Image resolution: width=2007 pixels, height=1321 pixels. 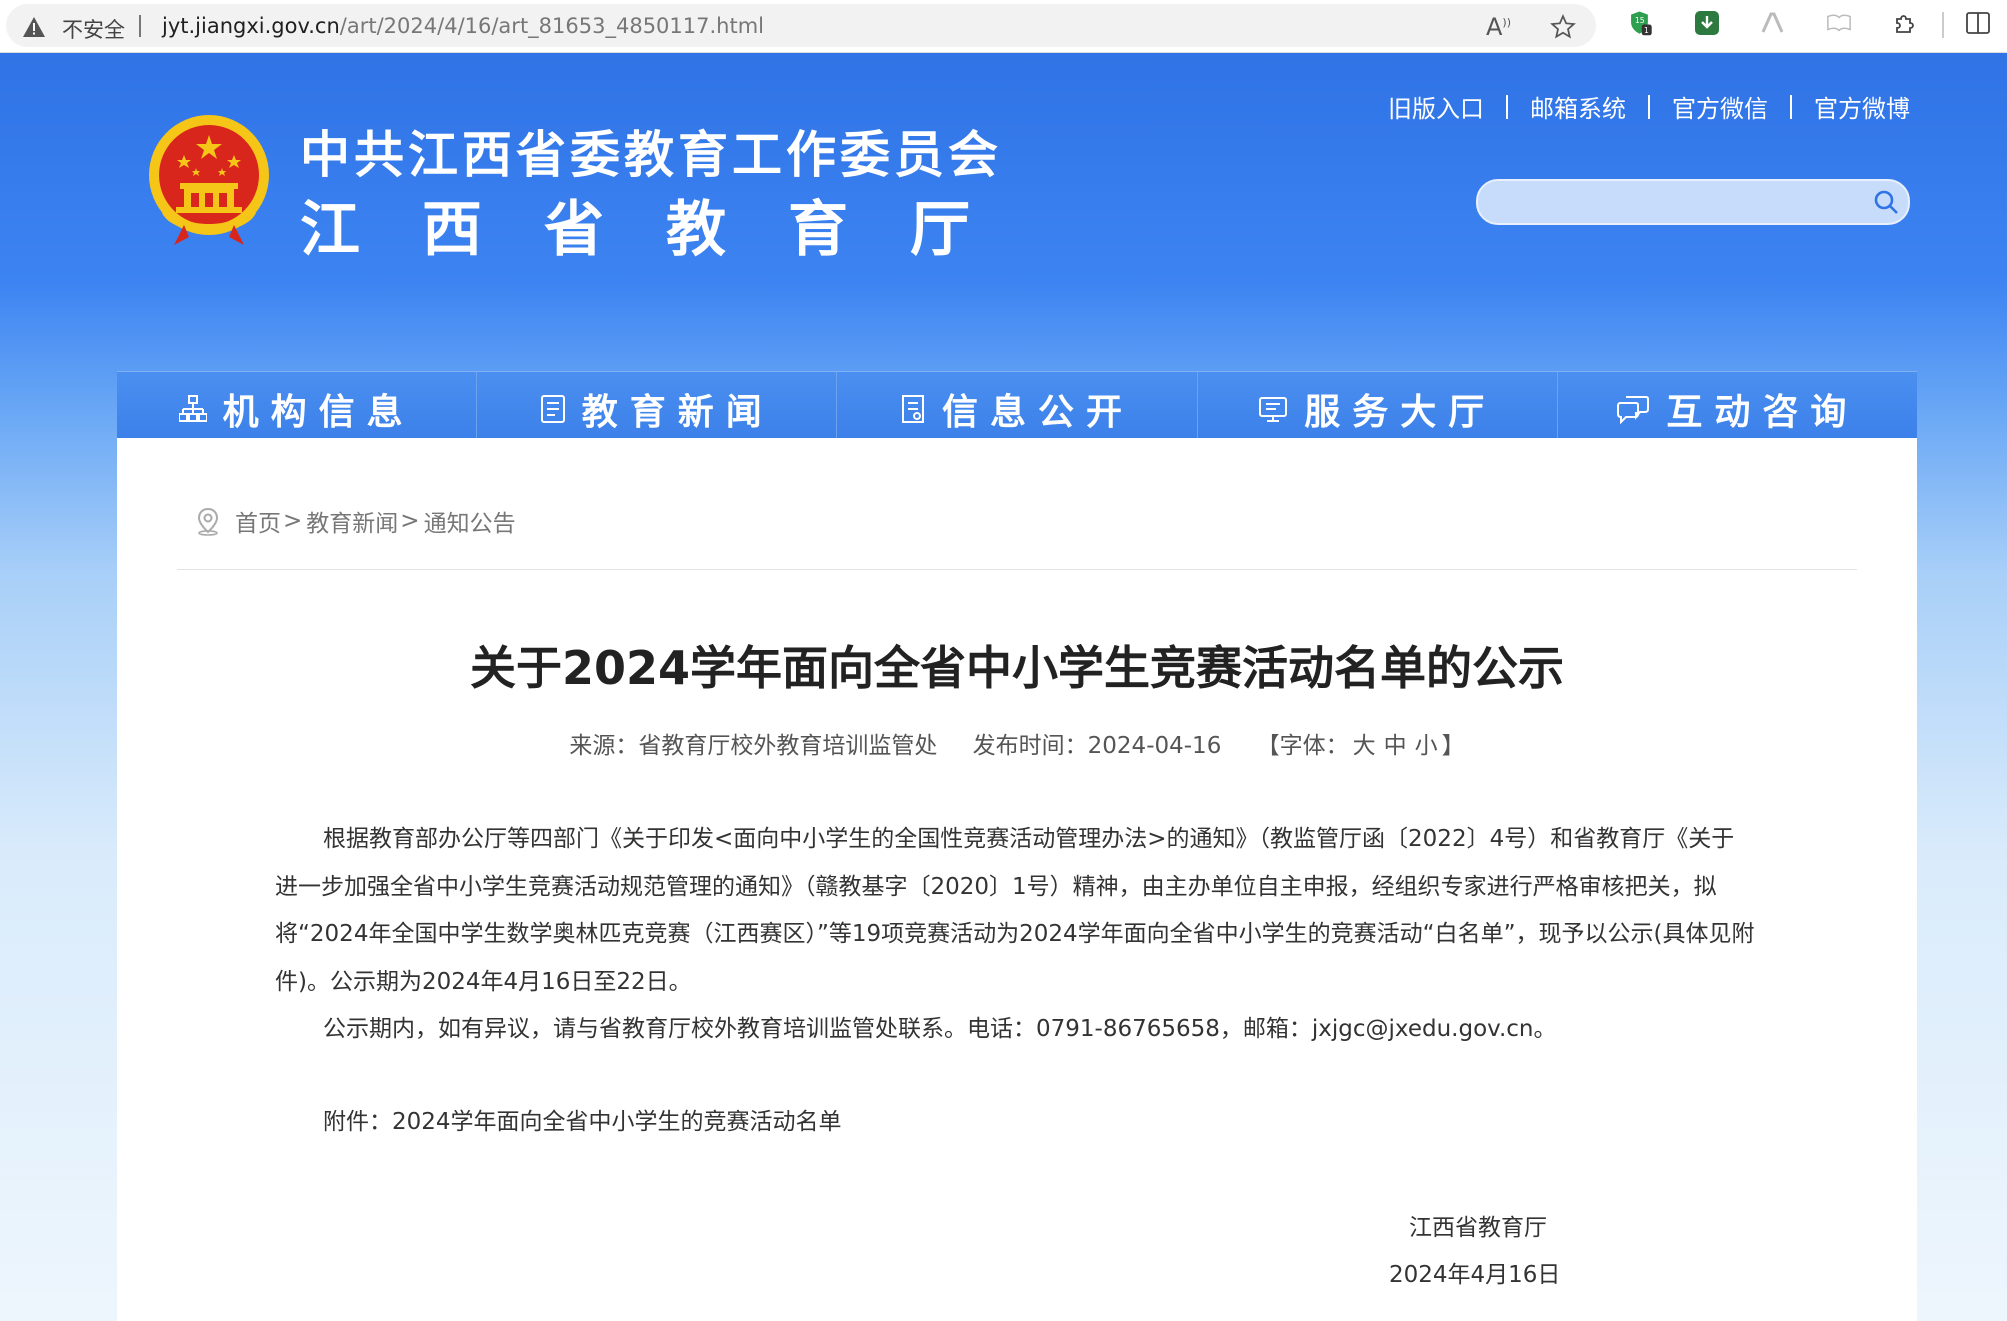 I want to click on location-pin-icon, so click(x=208, y=521).